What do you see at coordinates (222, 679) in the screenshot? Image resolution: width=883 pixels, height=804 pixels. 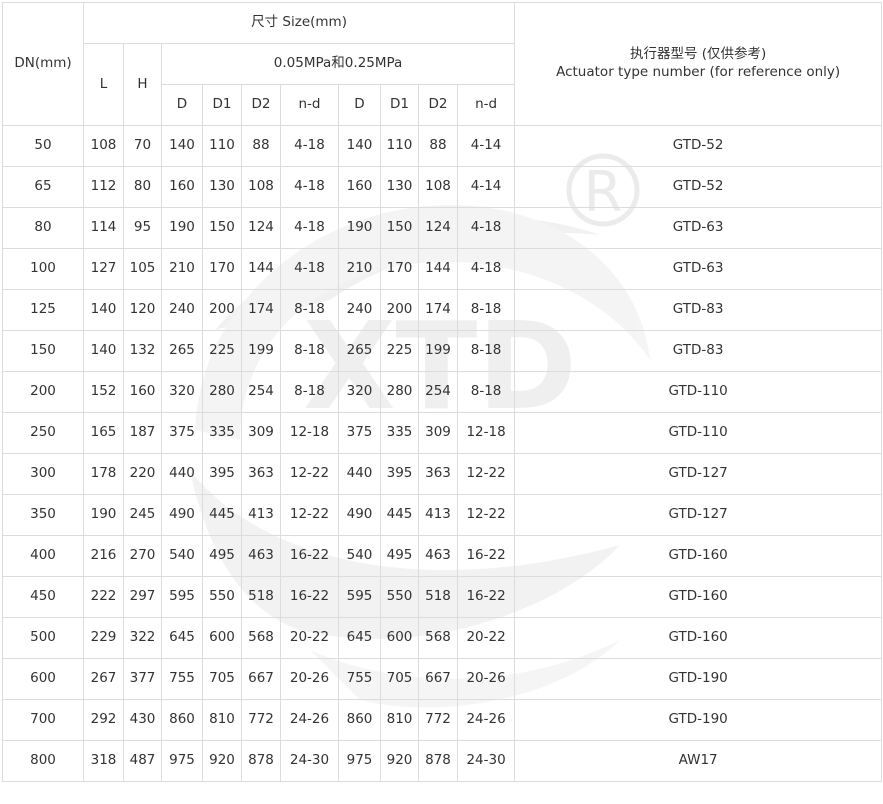 I see `cell-d1: 705` at bounding box center [222, 679].